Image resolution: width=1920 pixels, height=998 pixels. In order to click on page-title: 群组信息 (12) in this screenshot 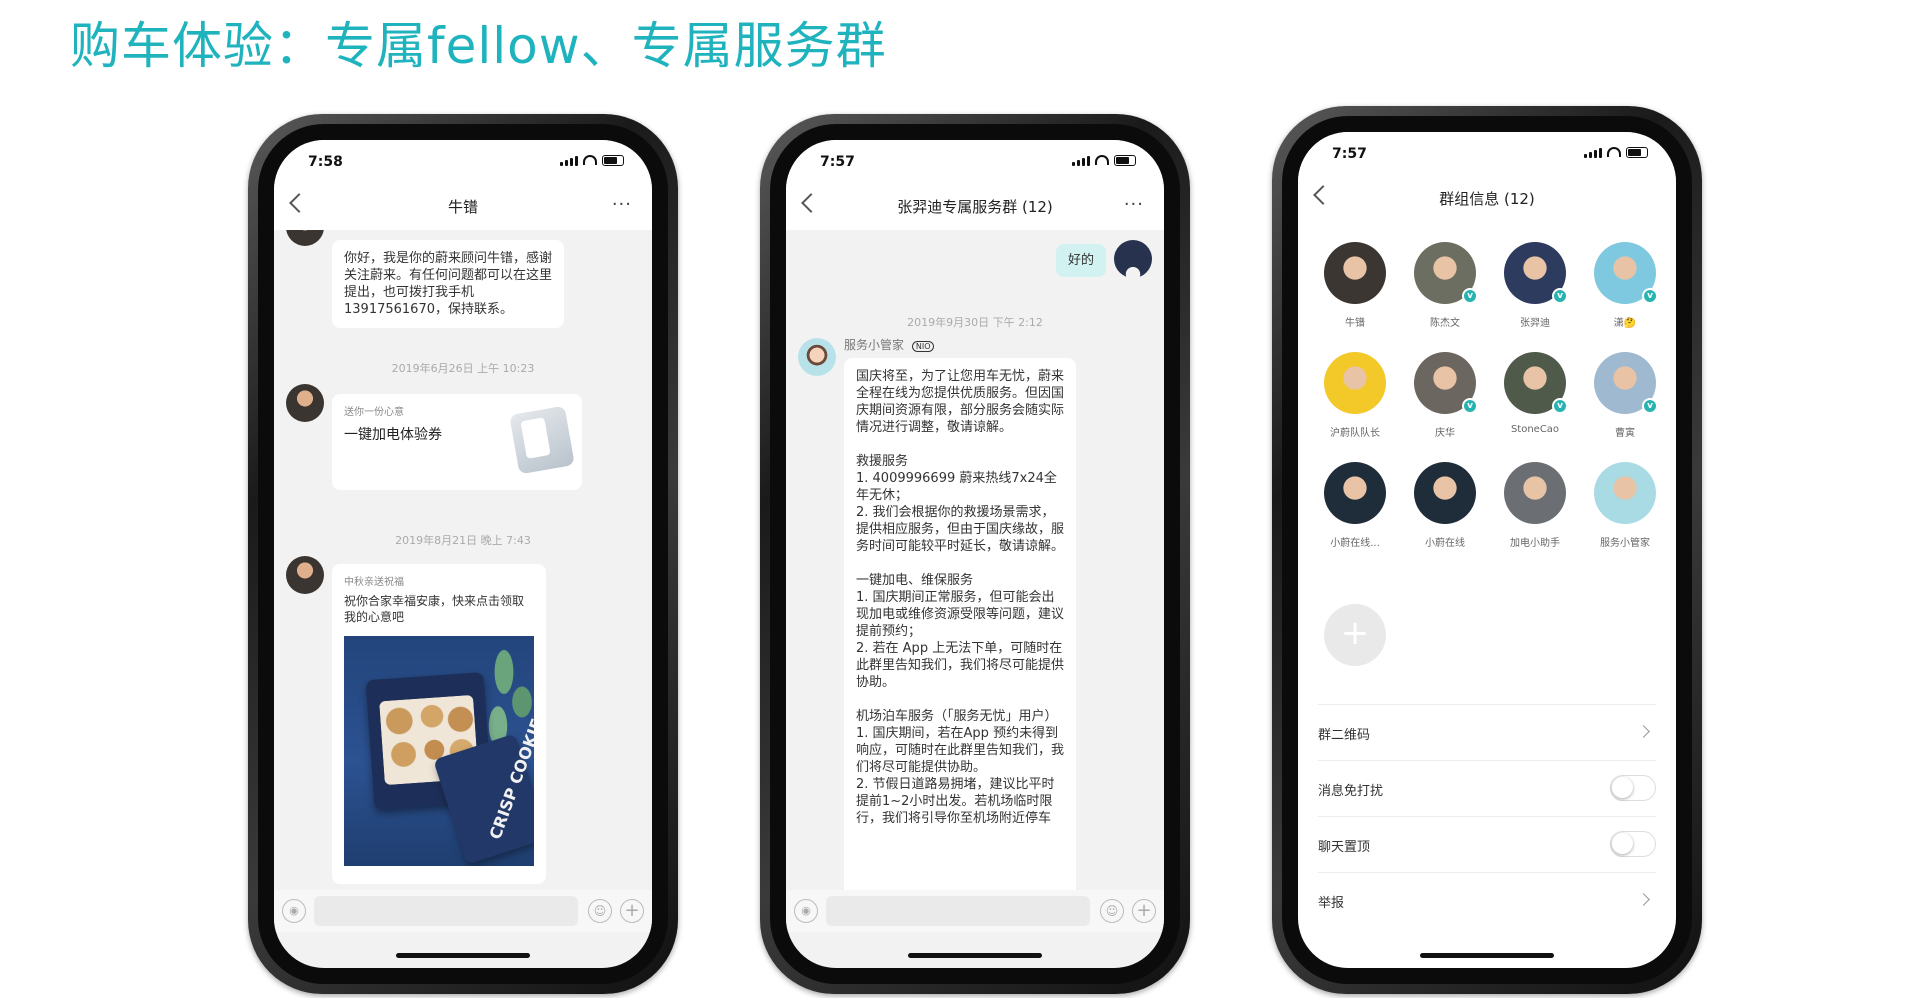, I will do `click(1487, 199)`.